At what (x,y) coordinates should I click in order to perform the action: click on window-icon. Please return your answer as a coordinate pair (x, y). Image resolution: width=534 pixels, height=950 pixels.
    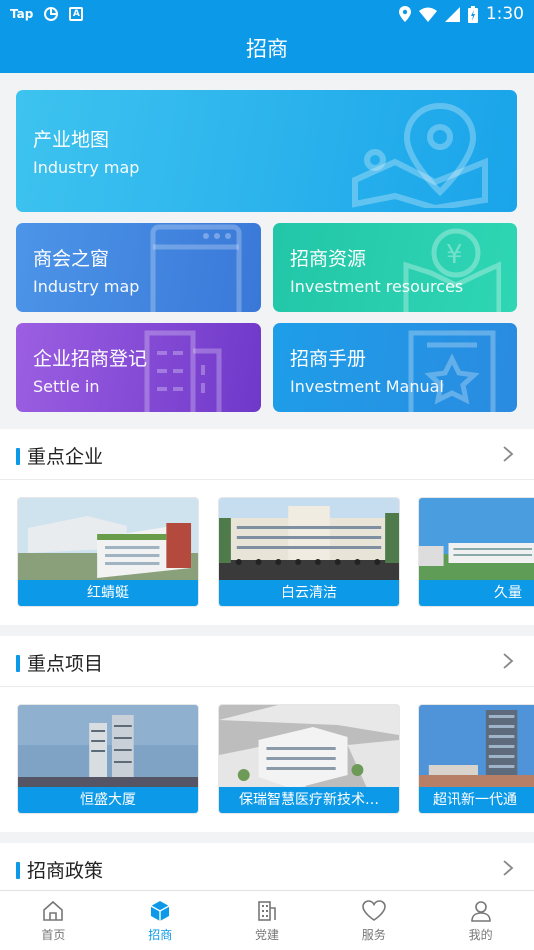
    Looking at the image, I should click on (196, 268).